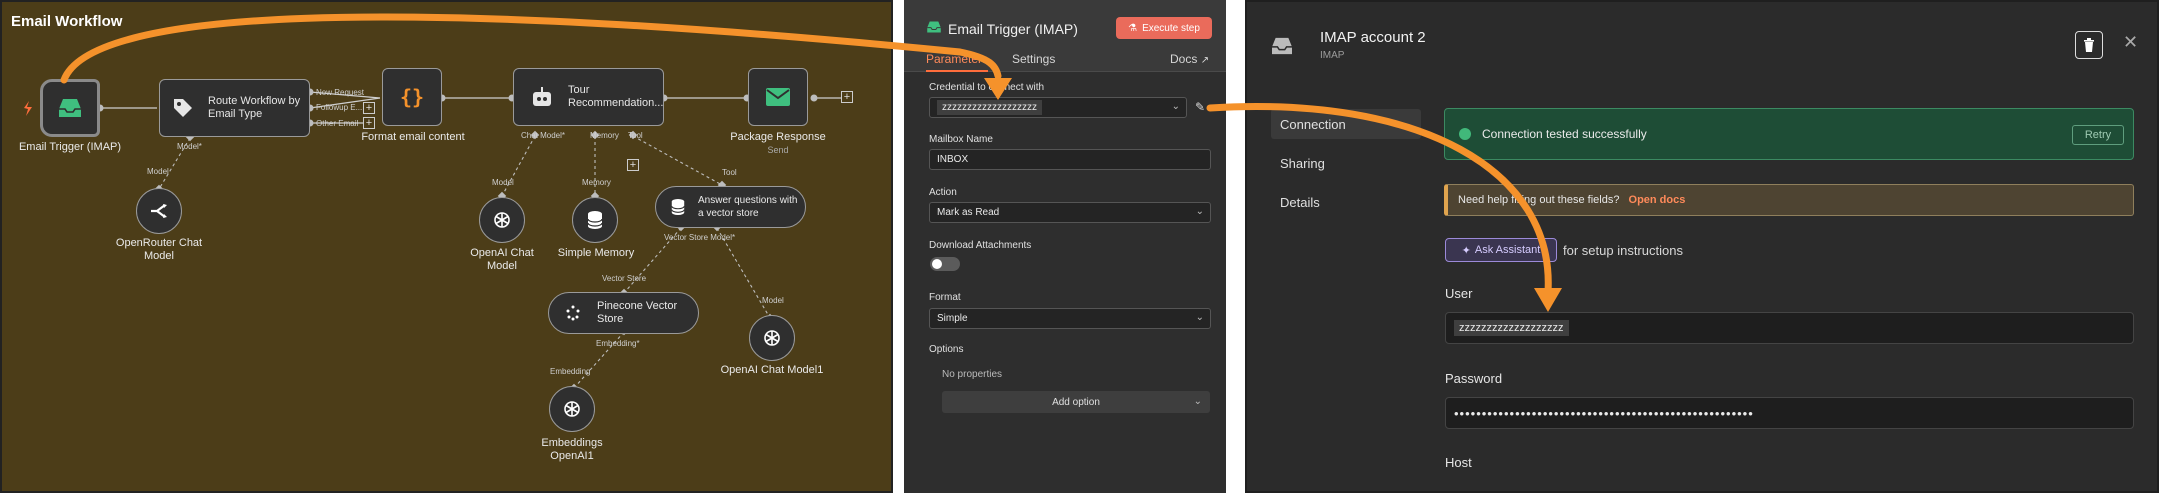 The height and width of the screenshot is (493, 2159). I want to click on openai-chat-model1-node, so click(772, 338).